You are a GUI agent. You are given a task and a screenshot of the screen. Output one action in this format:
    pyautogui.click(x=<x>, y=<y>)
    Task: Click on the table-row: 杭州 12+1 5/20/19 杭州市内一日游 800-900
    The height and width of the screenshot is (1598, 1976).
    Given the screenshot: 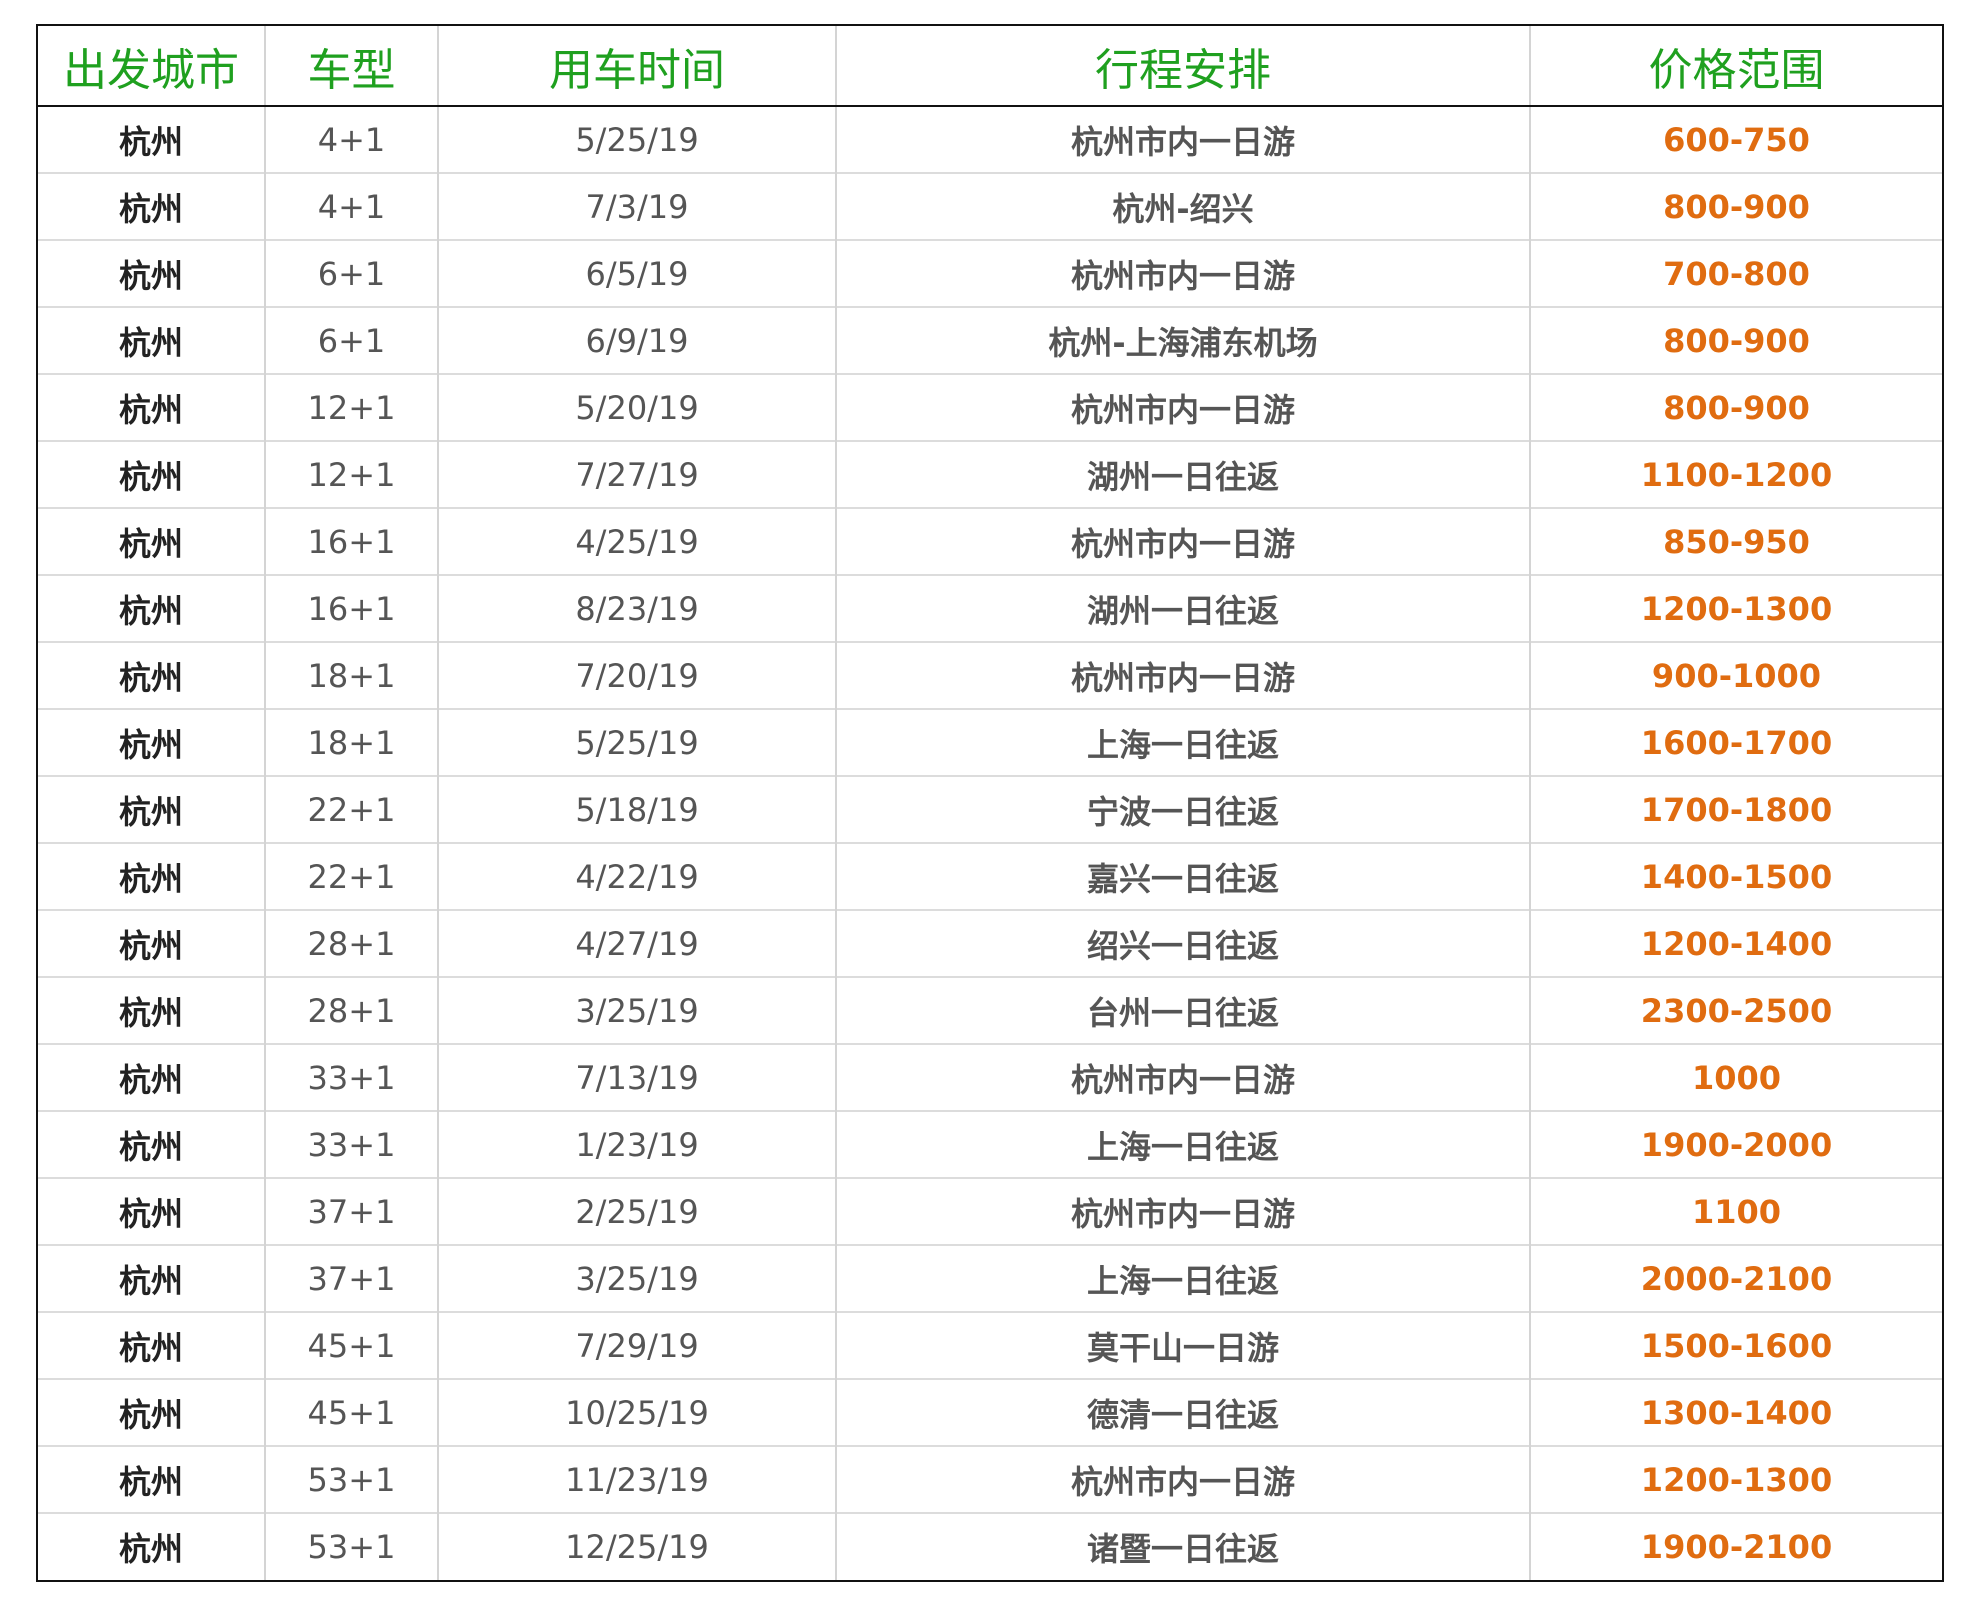 What is the action you would take?
    pyautogui.click(x=990, y=407)
    